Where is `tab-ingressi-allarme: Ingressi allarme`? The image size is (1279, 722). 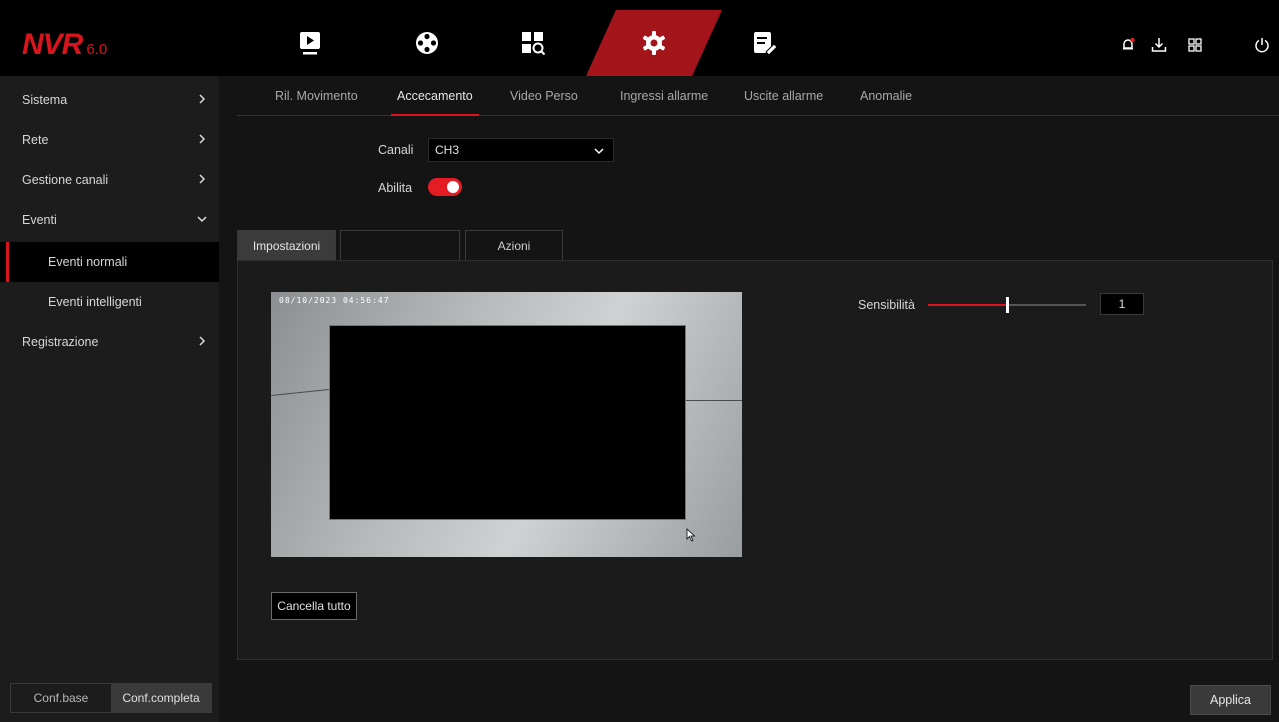
tab-ingressi-allarme: Ingressi allarme is located at coordinates (664, 96).